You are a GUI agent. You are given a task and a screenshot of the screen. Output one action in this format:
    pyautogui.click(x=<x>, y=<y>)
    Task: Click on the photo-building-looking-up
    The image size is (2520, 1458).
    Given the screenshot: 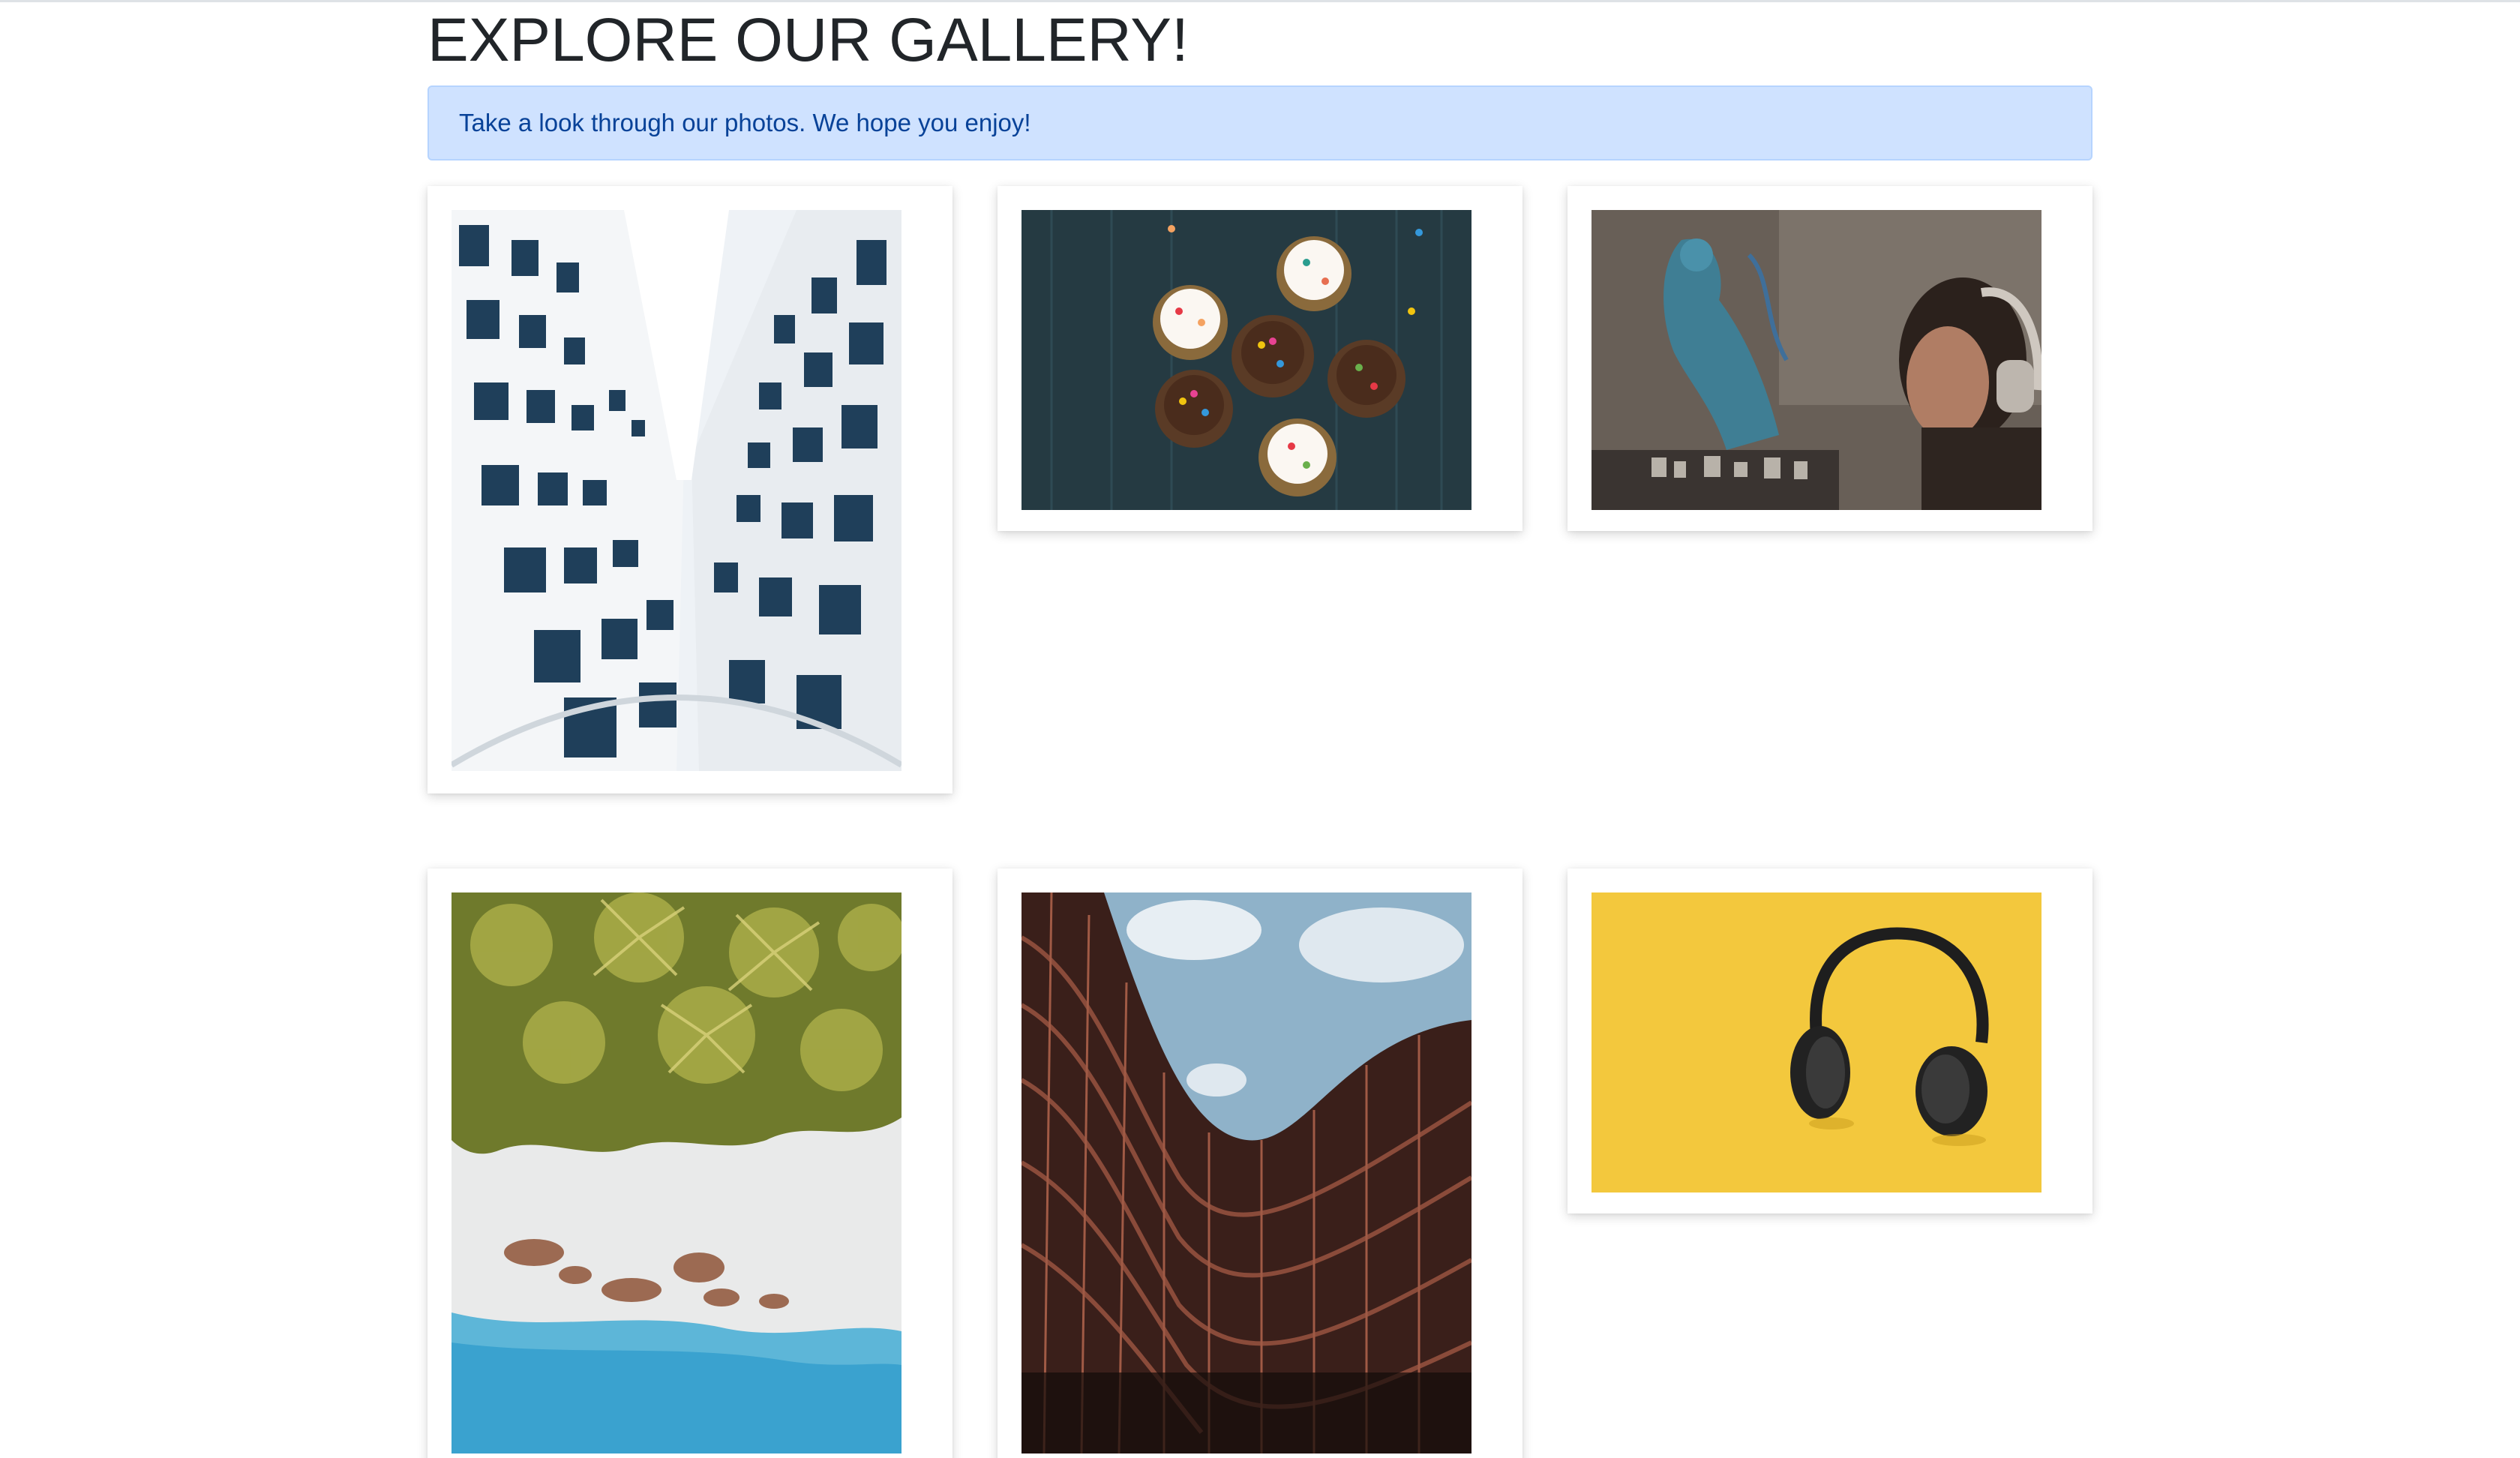 What is the action you would take?
    pyautogui.click(x=677, y=490)
    